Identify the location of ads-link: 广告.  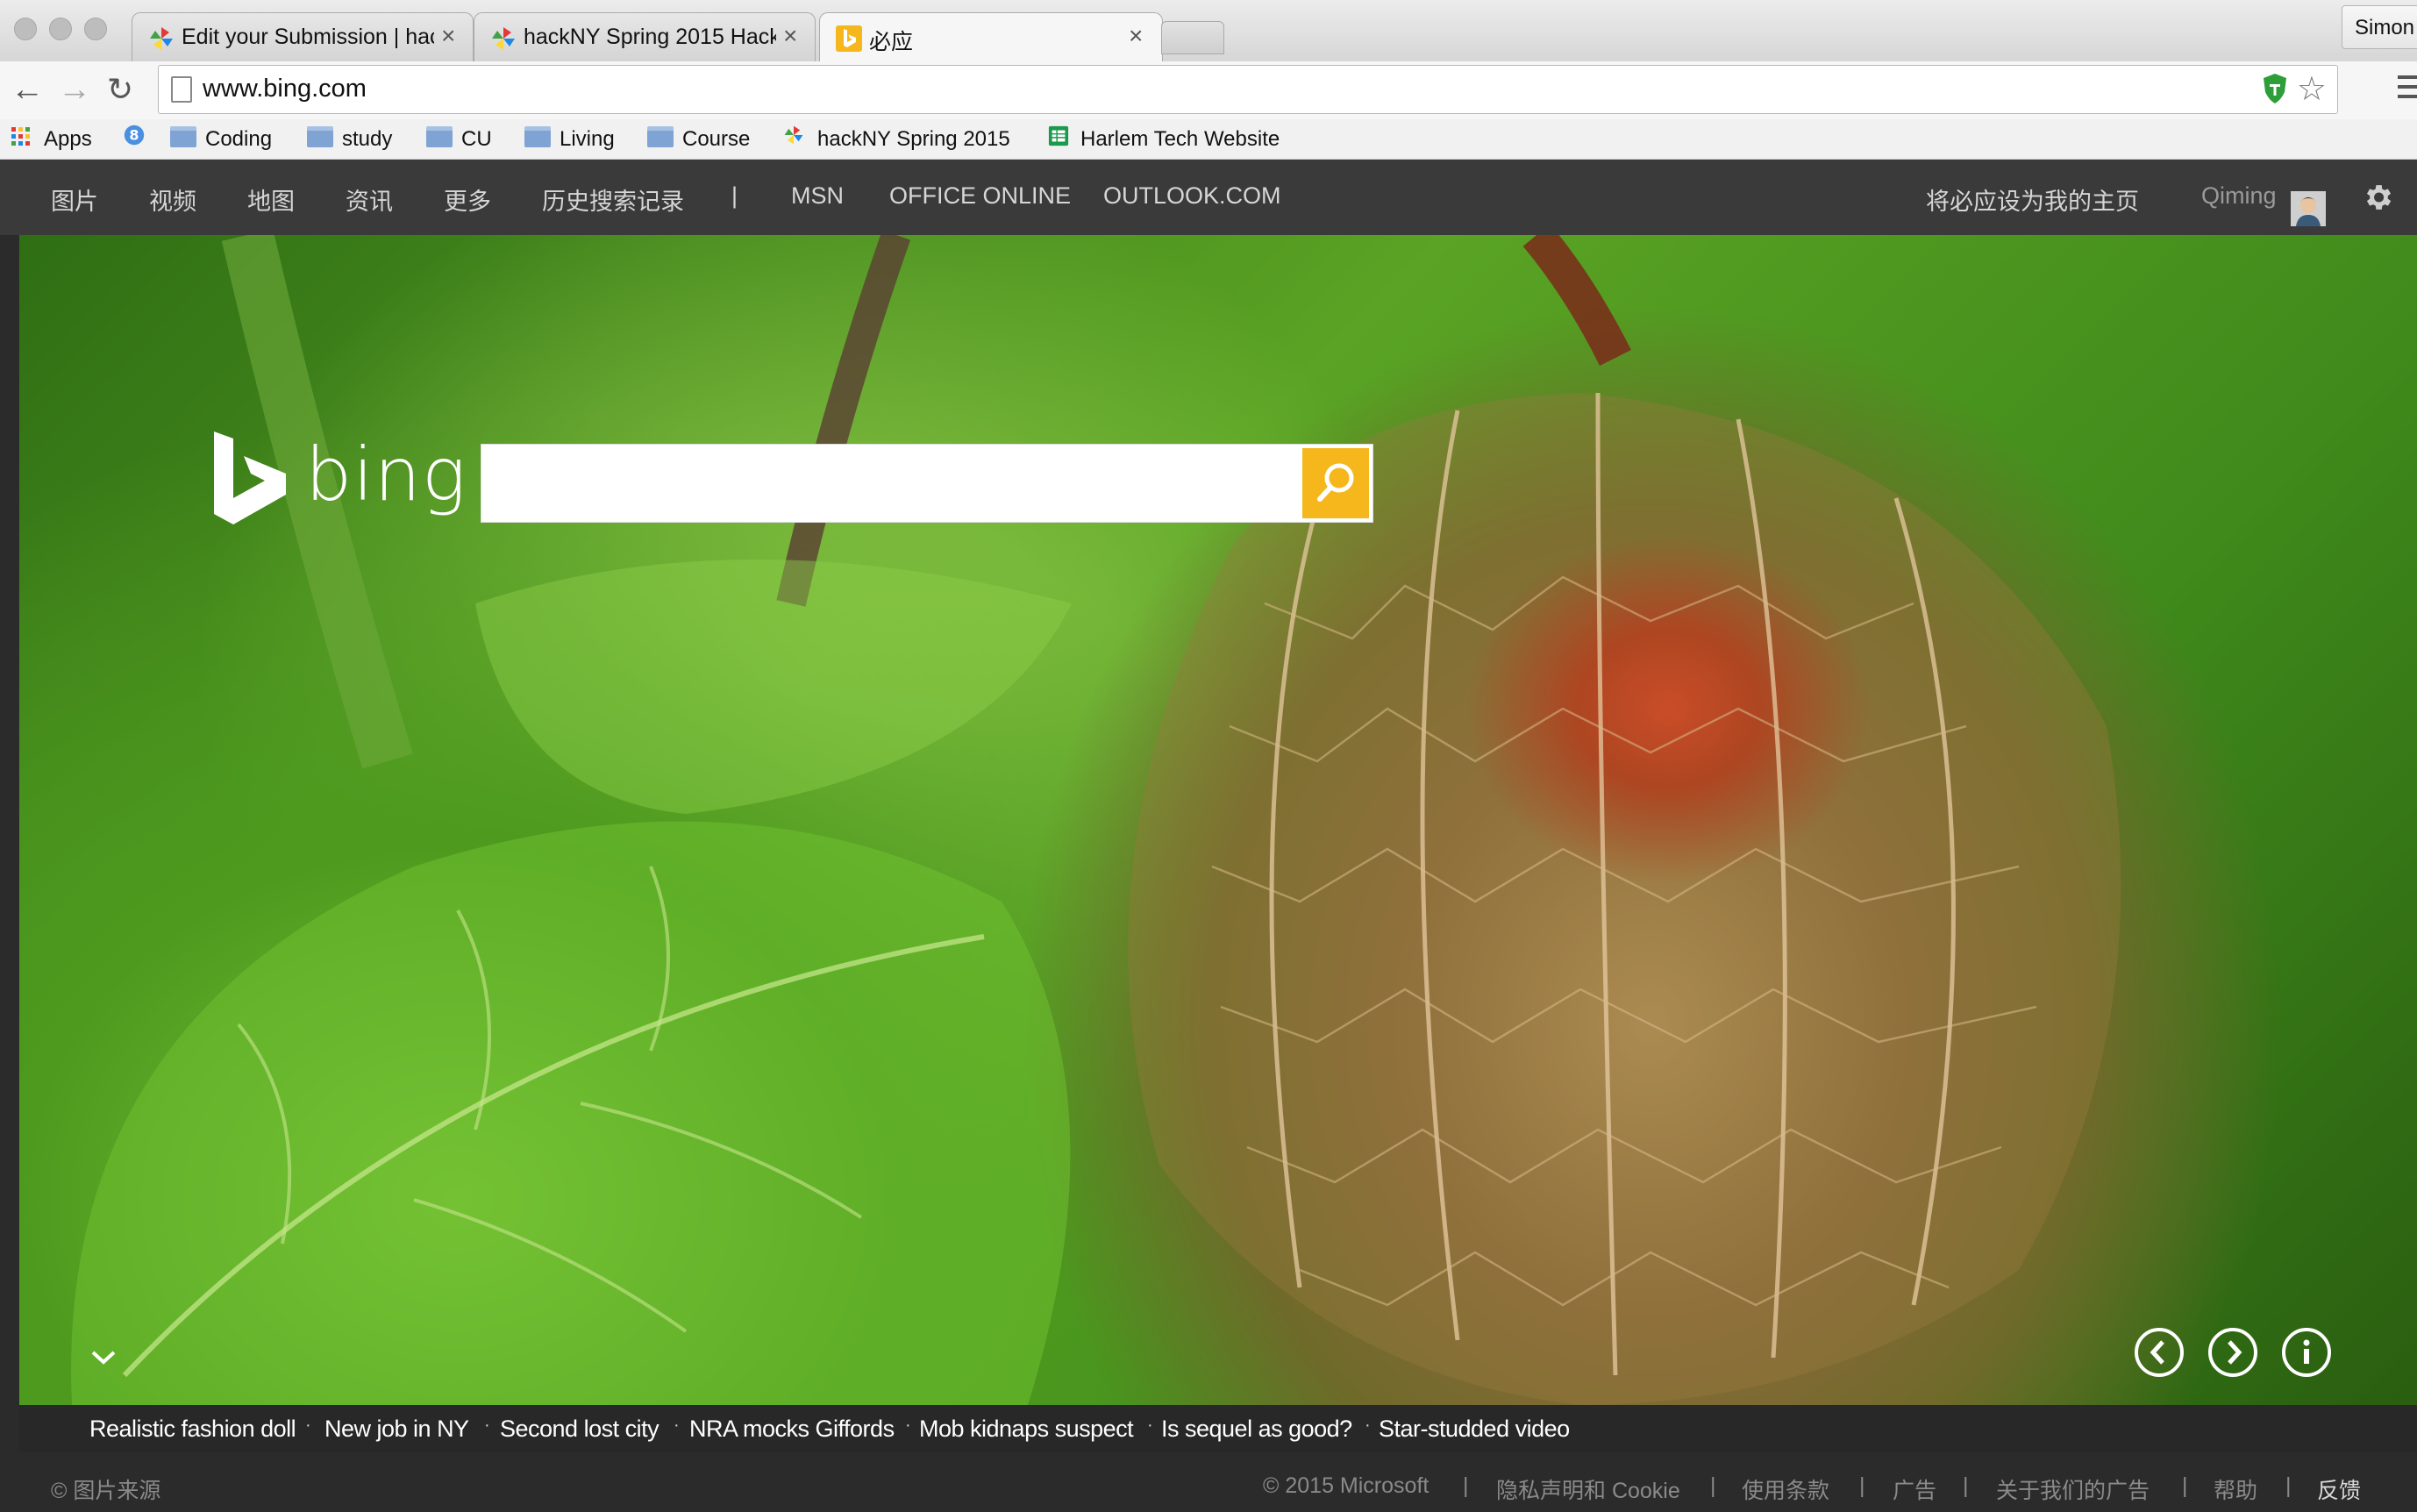
(1914, 1489).